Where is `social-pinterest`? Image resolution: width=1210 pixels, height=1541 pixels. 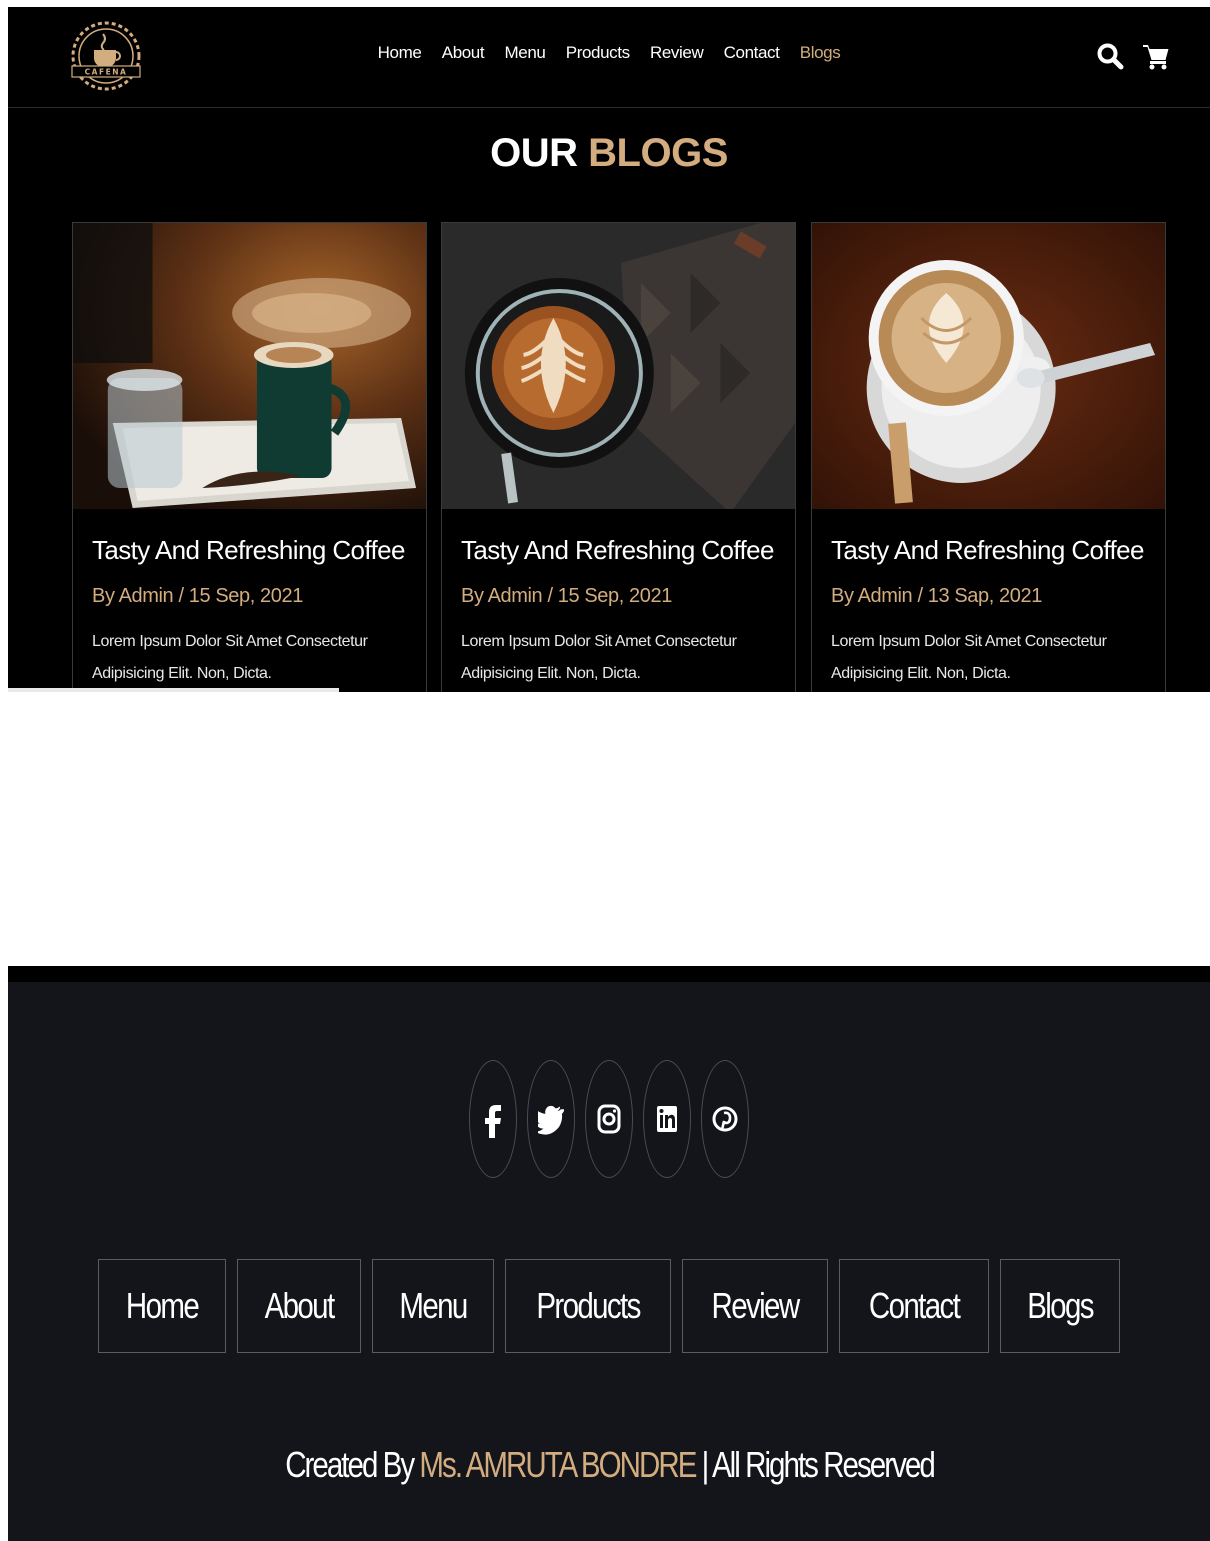 social-pinterest is located at coordinates (725, 1119).